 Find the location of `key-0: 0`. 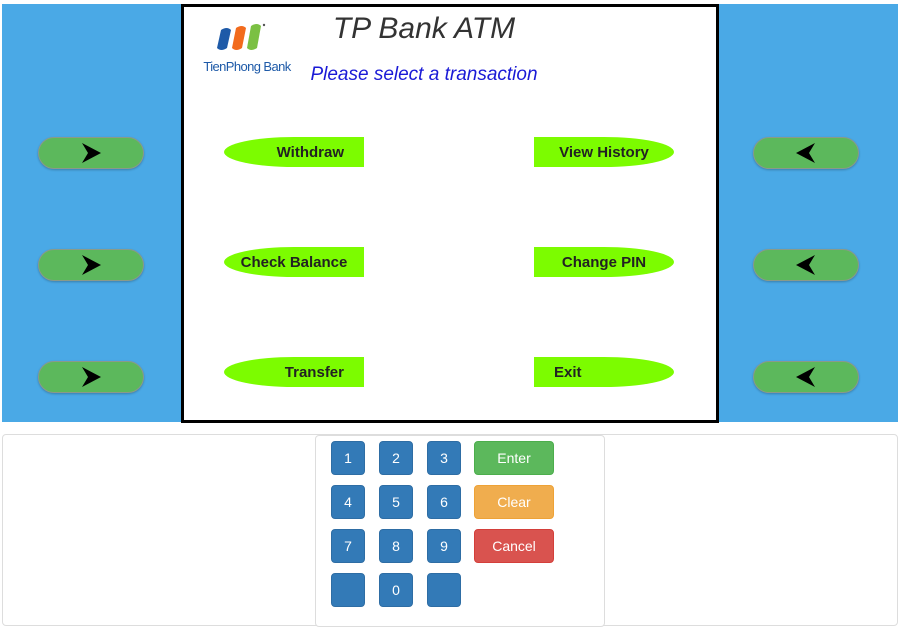

key-0: 0 is located at coordinates (396, 590).